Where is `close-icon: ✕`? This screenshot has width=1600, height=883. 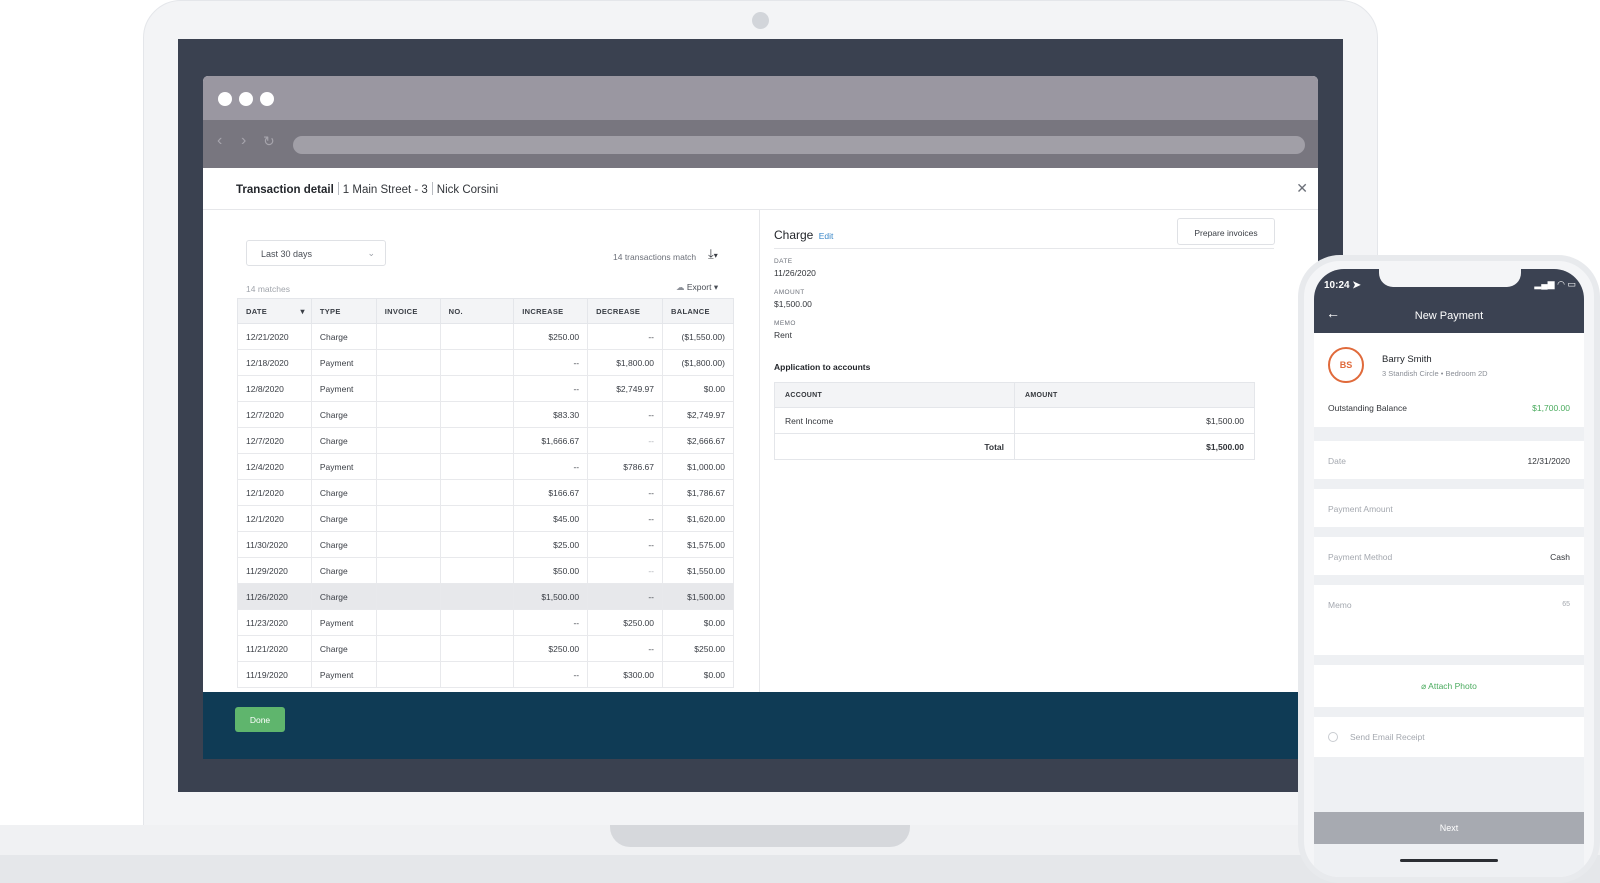
close-icon: ✕ is located at coordinates (1302, 188).